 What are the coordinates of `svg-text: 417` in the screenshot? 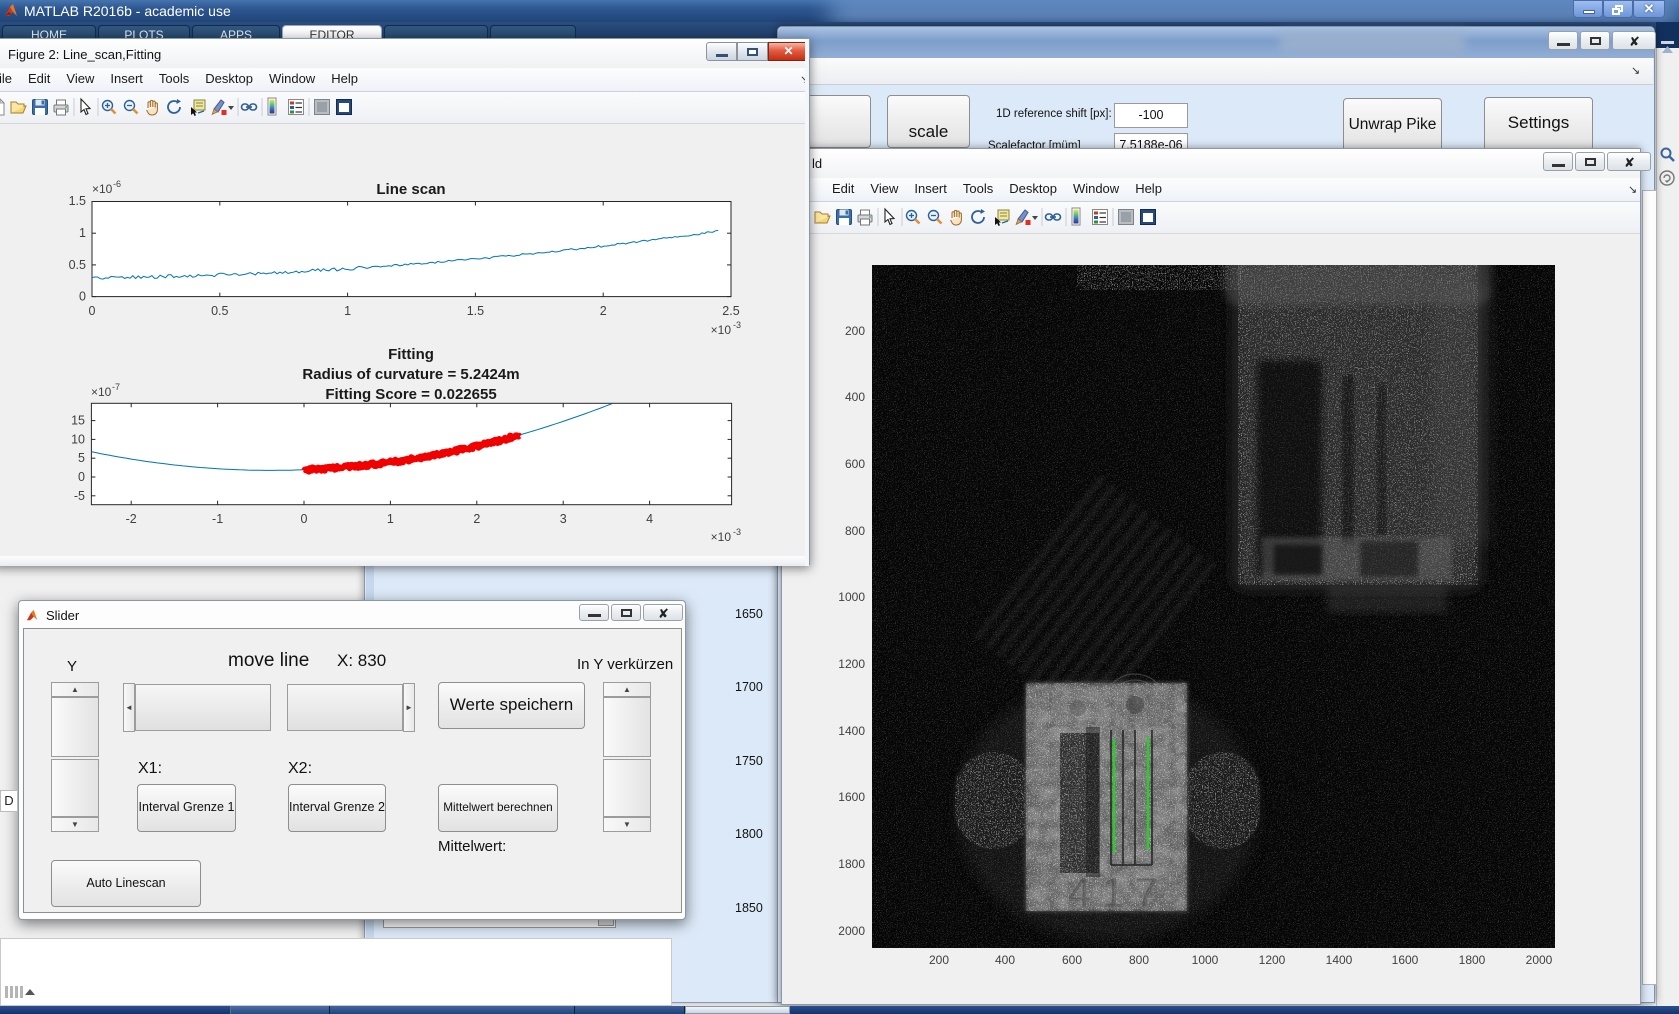 It's located at (1117, 891).